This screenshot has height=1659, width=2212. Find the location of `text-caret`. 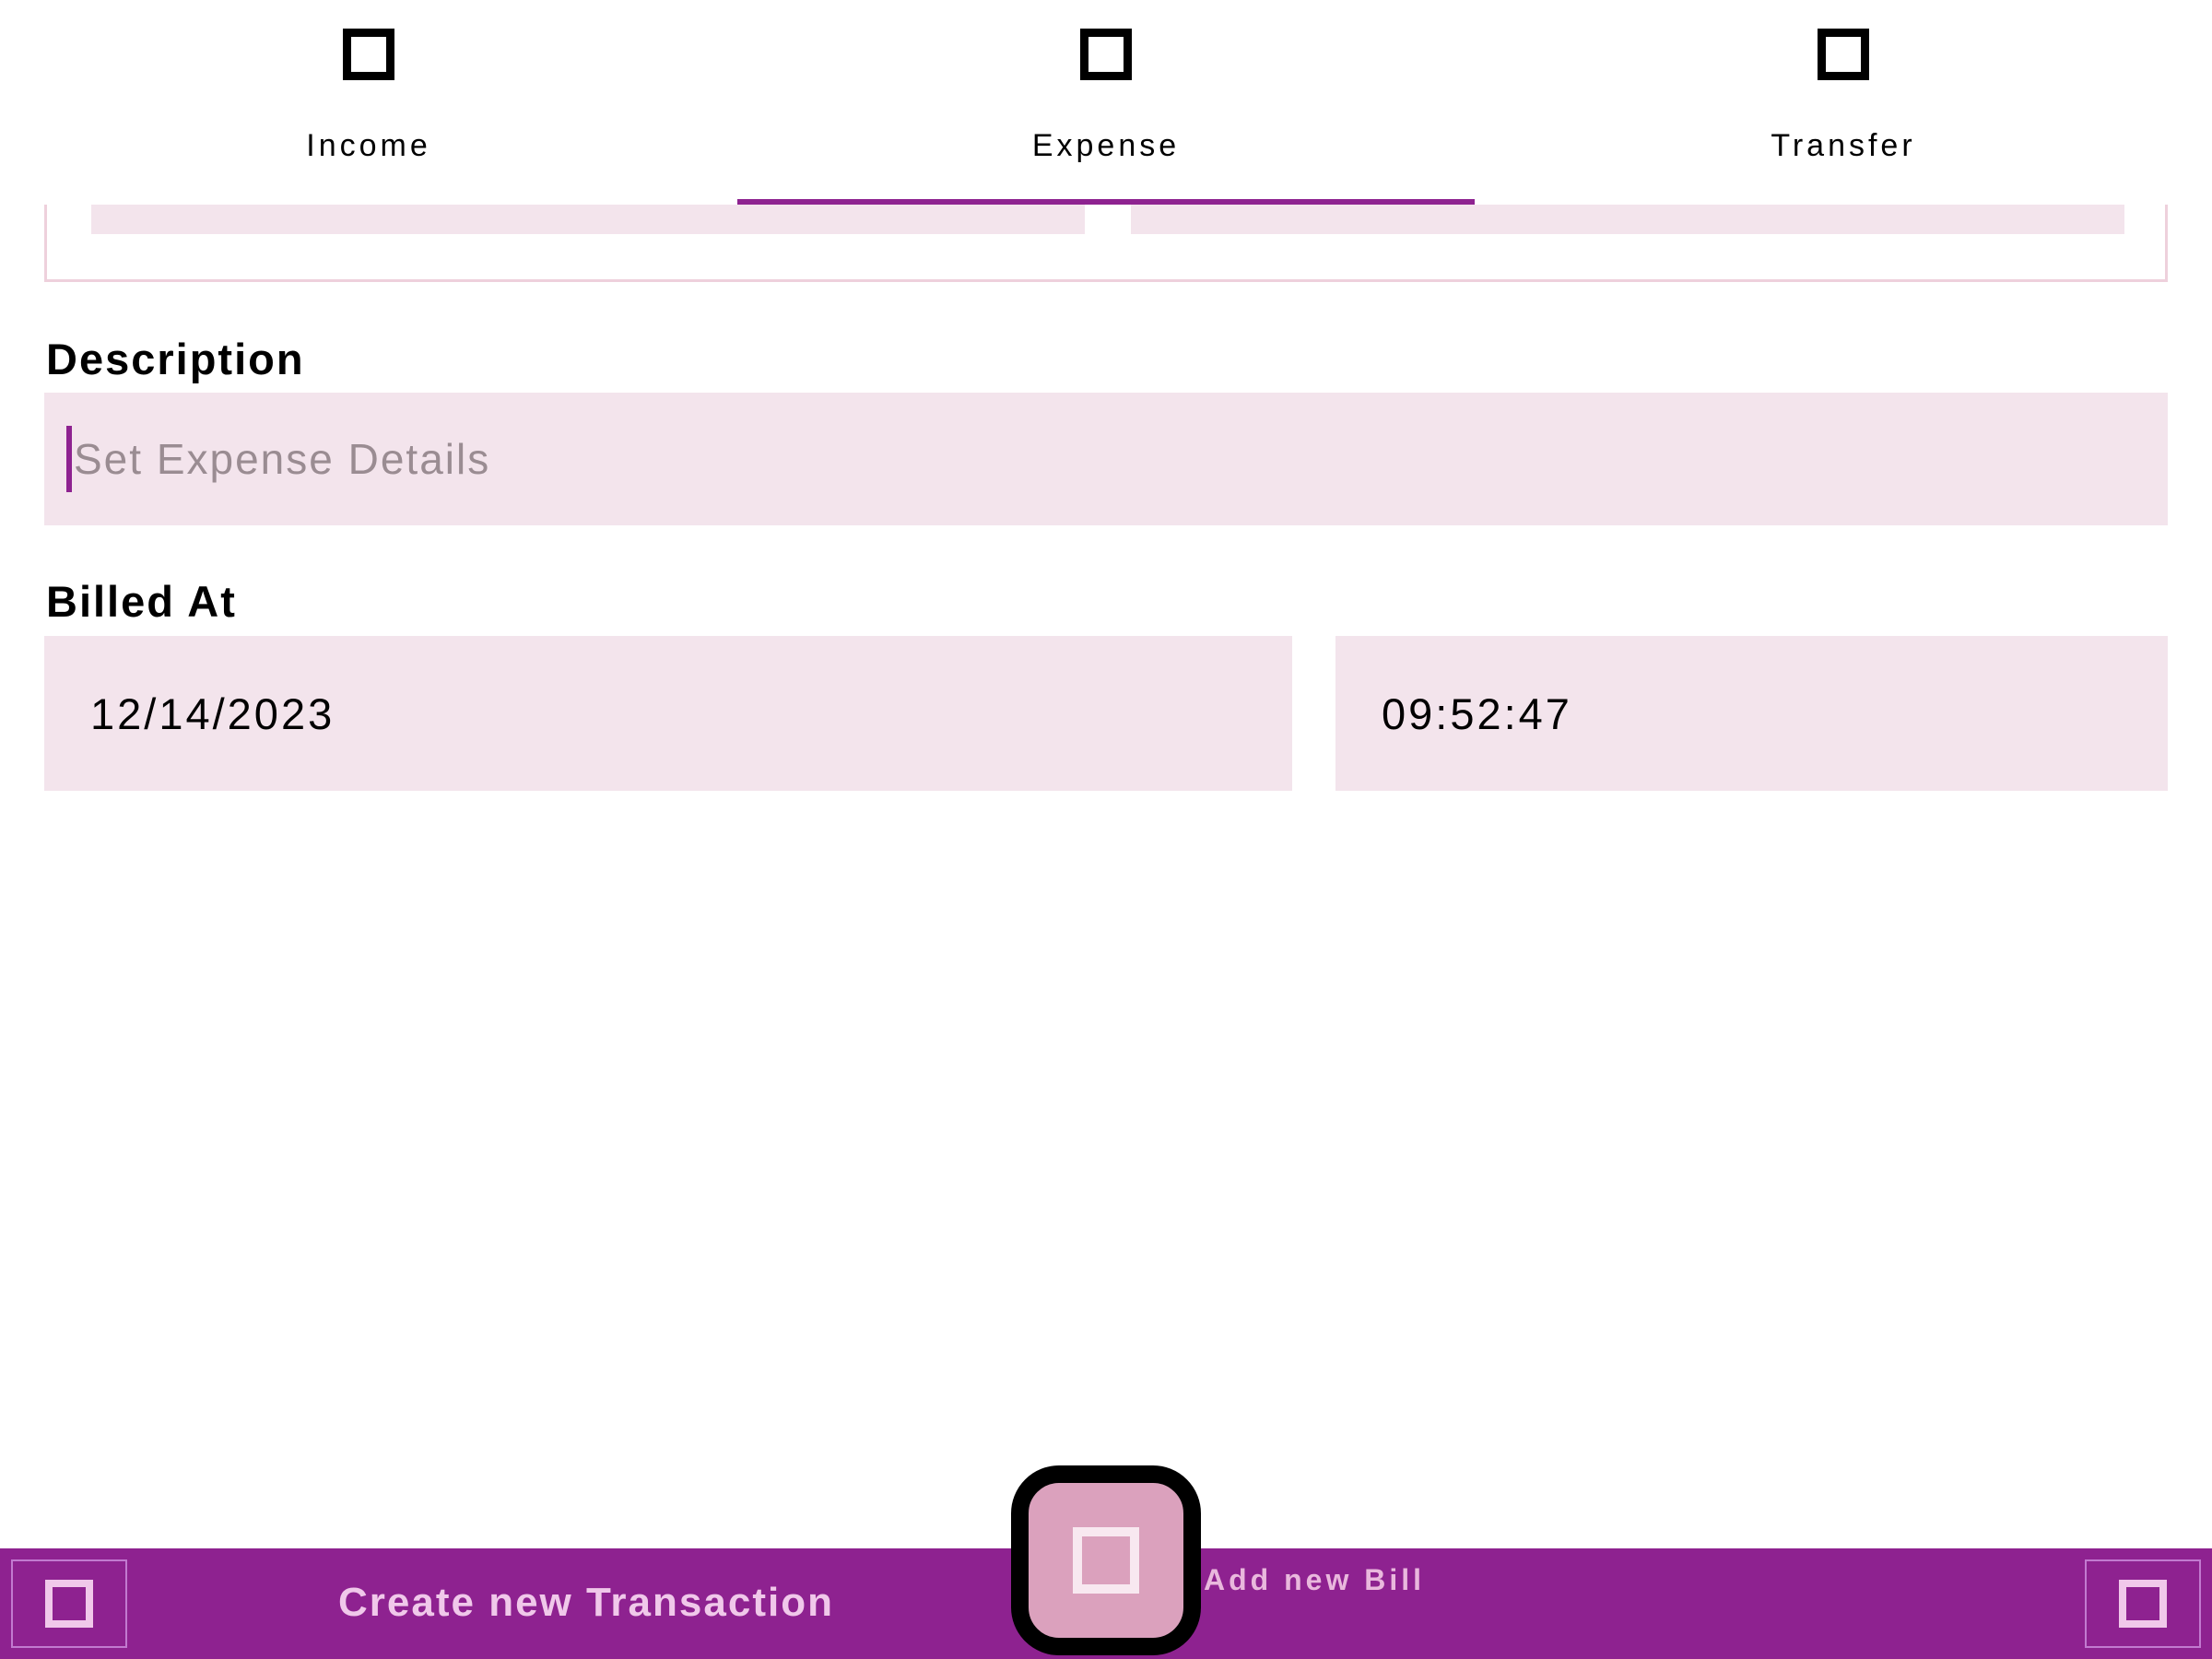

text-caret is located at coordinates (69, 459).